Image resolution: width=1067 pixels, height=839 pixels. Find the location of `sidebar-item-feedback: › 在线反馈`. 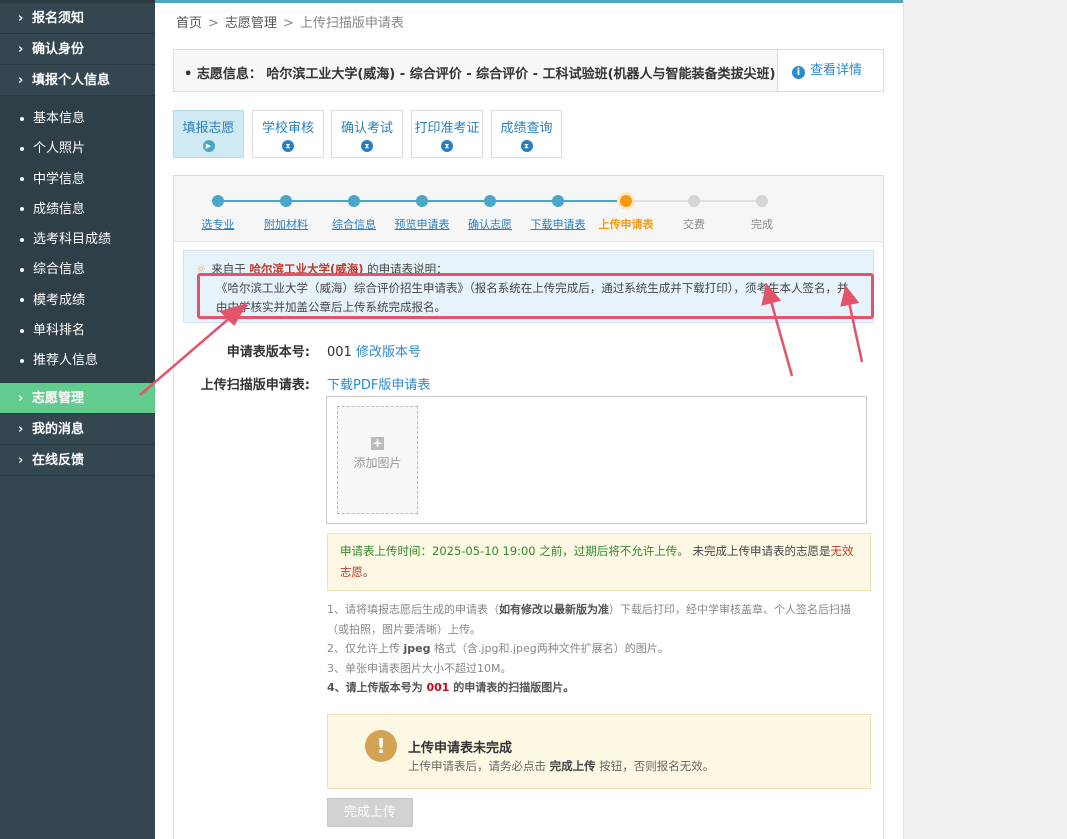

sidebar-item-feedback: › 在线反馈 is located at coordinates (77, 460).